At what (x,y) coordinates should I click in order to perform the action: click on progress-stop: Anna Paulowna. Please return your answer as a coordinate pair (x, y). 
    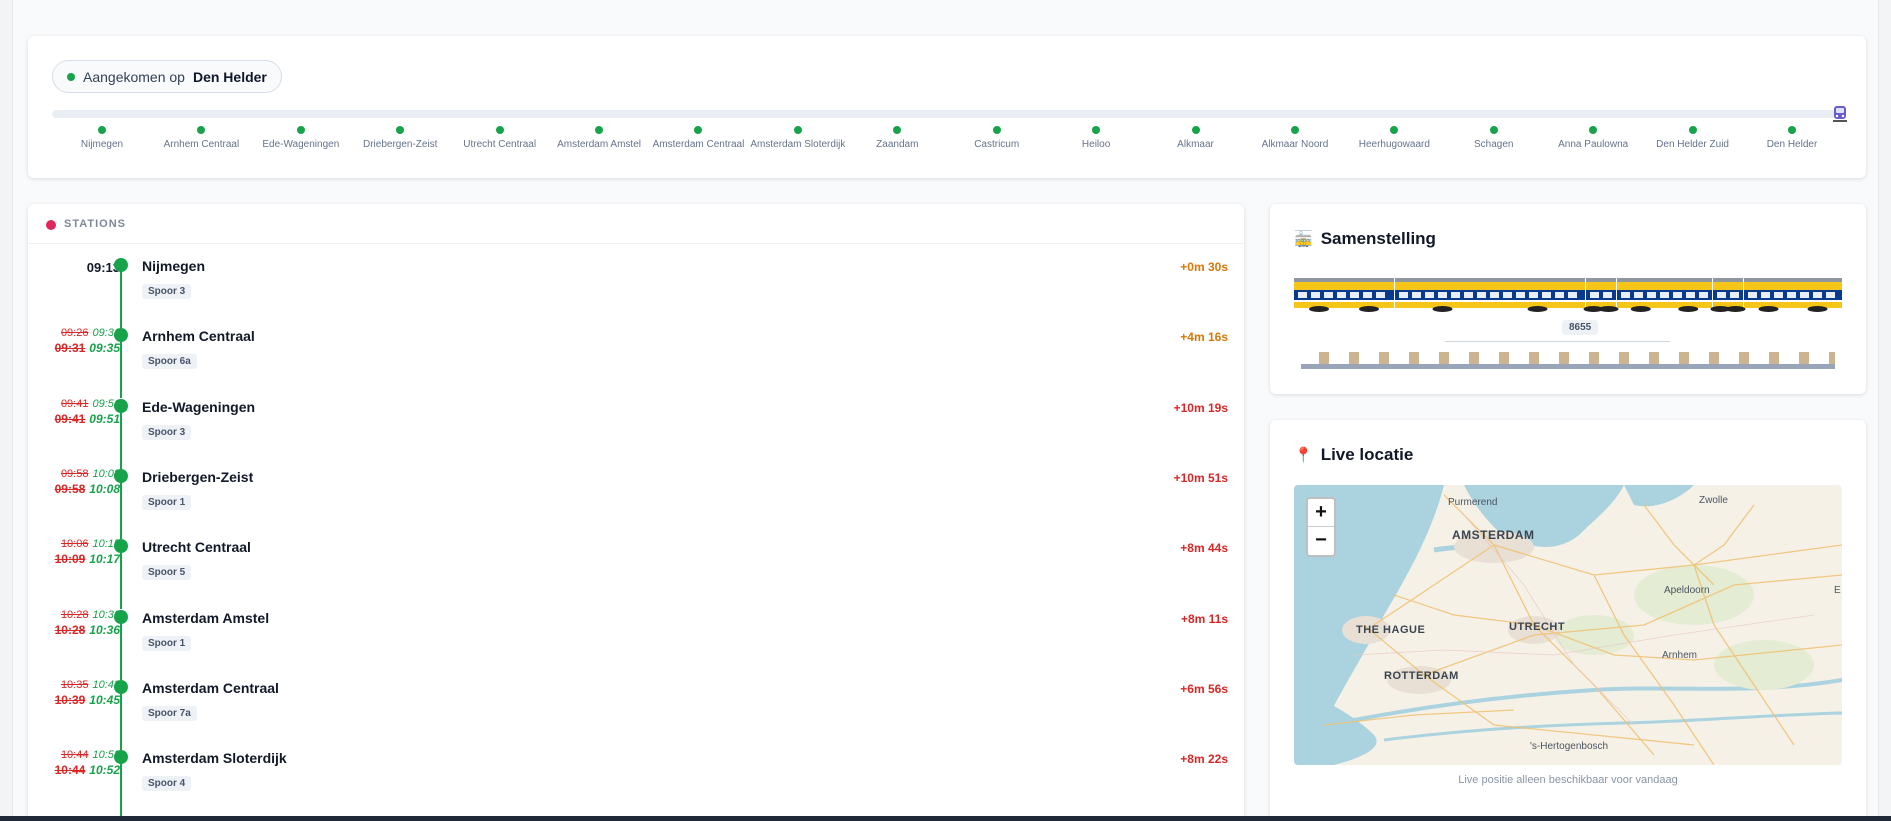
    Looking at the image, I should click on (1593, 138).